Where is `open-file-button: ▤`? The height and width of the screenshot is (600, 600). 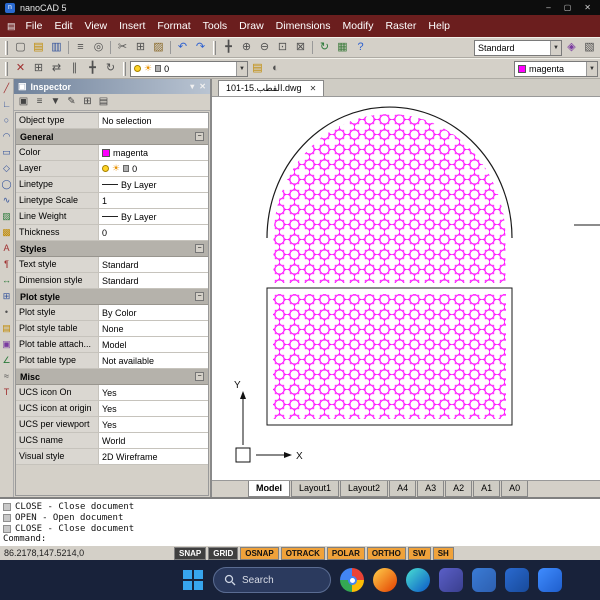
open-file-button: ▤ is located at coordinates (38, 47).